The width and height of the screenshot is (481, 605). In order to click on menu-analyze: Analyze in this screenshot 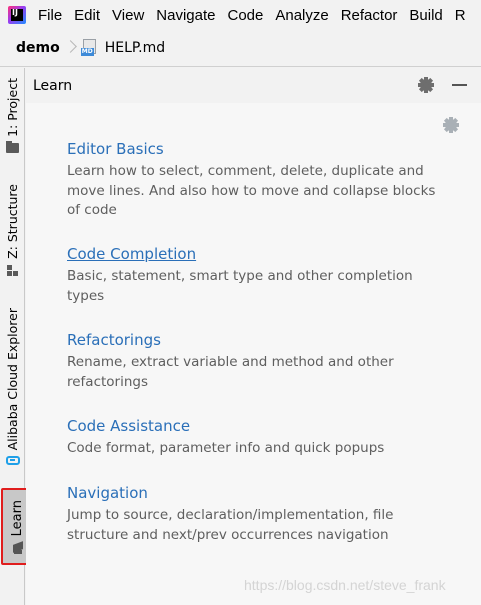, I will do `click(301, 15)`.